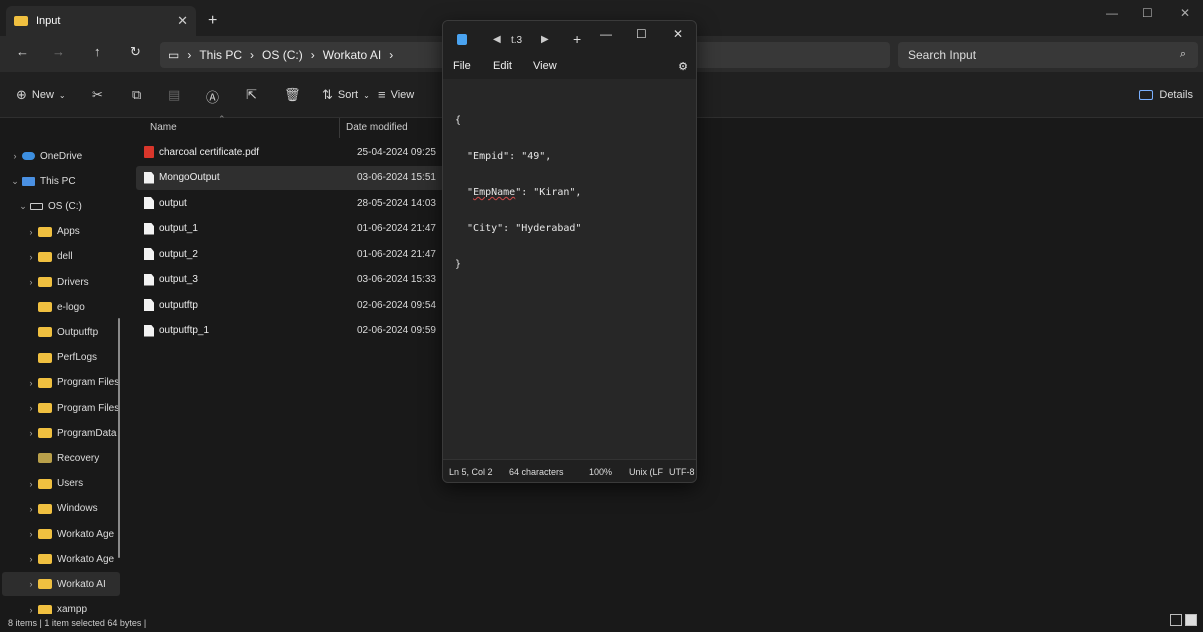  What do you see at coordinates (682, 472) in the screenshot?
I see `encoding: UTF-8` at bounding box center [682, 472].